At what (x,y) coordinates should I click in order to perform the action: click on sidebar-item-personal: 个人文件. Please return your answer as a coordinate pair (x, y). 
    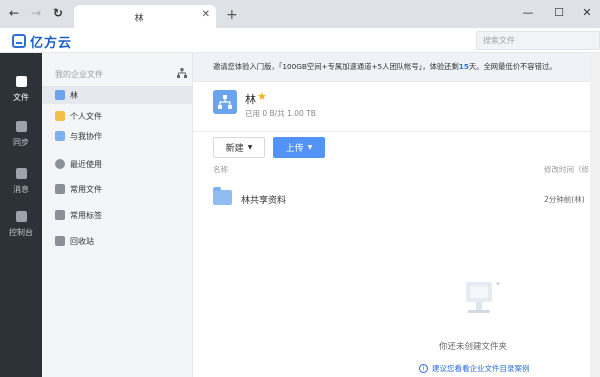
    Looking at the image, I should click on (117, 116).